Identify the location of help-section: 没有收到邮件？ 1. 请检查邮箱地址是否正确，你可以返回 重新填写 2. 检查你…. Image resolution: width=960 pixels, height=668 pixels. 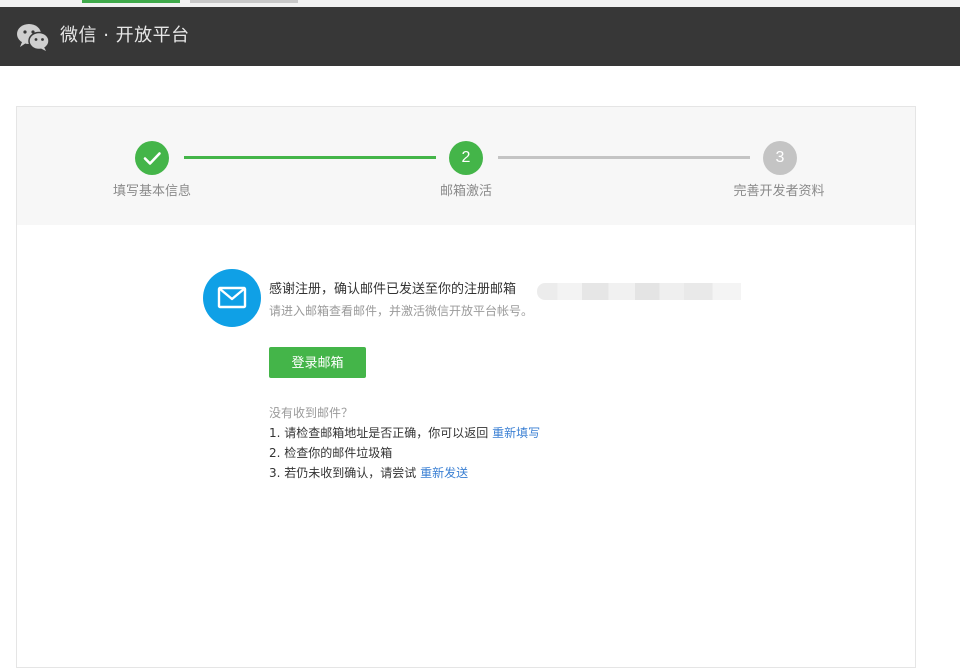
(404, 443).